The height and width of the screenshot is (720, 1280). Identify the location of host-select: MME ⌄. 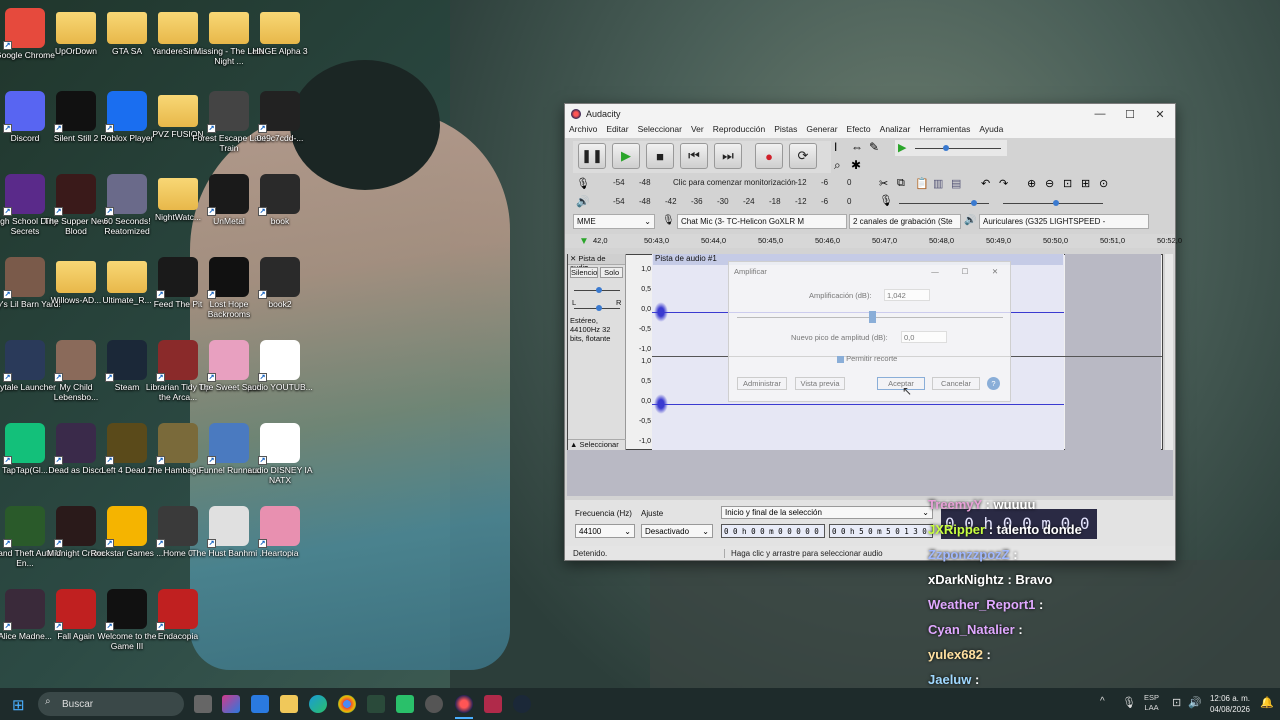
(614, 221).